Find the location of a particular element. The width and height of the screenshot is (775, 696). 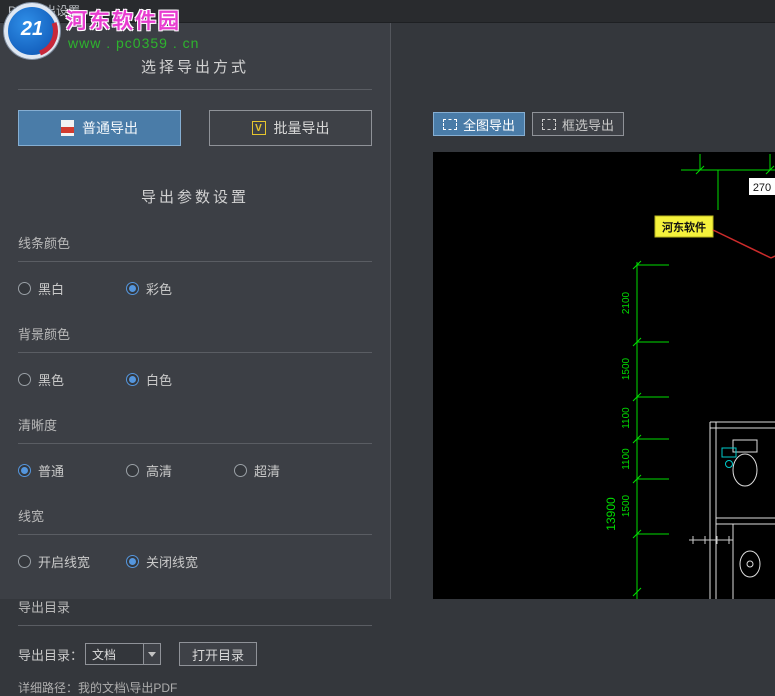

radio-label: 开启线宽 is located at coordinates (64, 562).